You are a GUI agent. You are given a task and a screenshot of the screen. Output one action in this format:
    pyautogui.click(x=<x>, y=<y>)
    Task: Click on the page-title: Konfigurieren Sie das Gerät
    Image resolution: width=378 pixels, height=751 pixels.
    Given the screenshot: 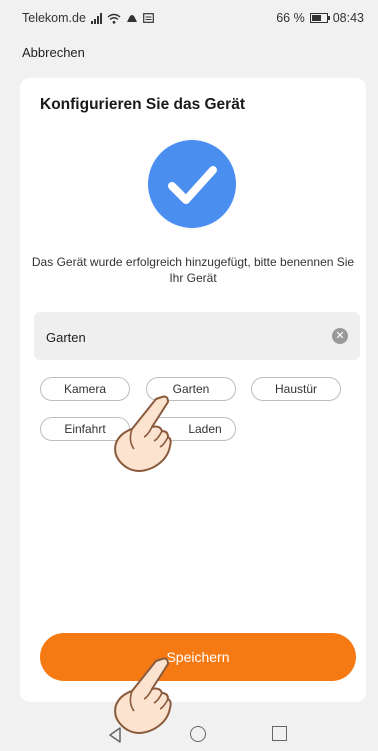 What is the action you would take?
    pyautogui.click(x=142, y=104)
    